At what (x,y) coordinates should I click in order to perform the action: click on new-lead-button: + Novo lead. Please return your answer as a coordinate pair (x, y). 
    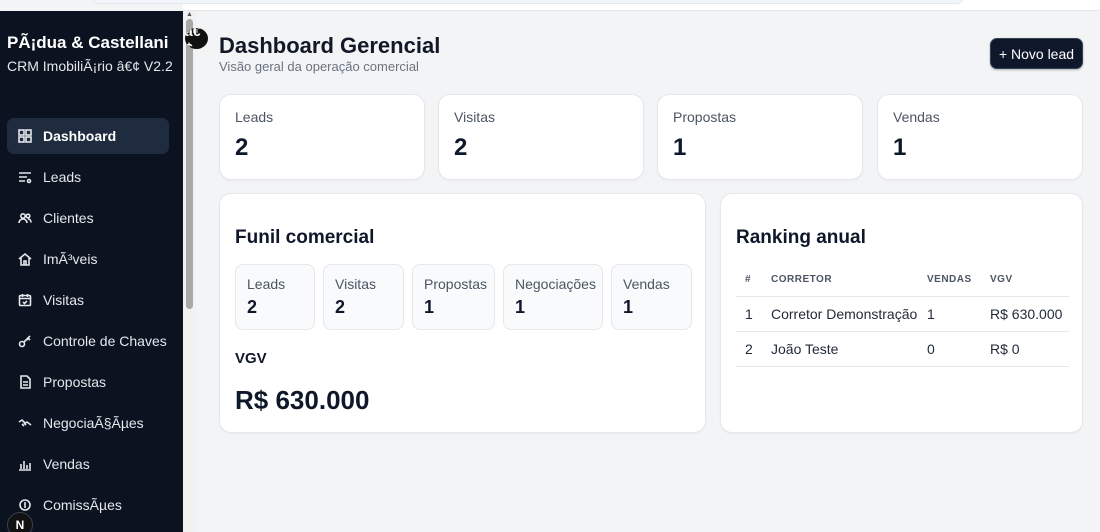
    Looking at the image, I should click on (1036, 53).